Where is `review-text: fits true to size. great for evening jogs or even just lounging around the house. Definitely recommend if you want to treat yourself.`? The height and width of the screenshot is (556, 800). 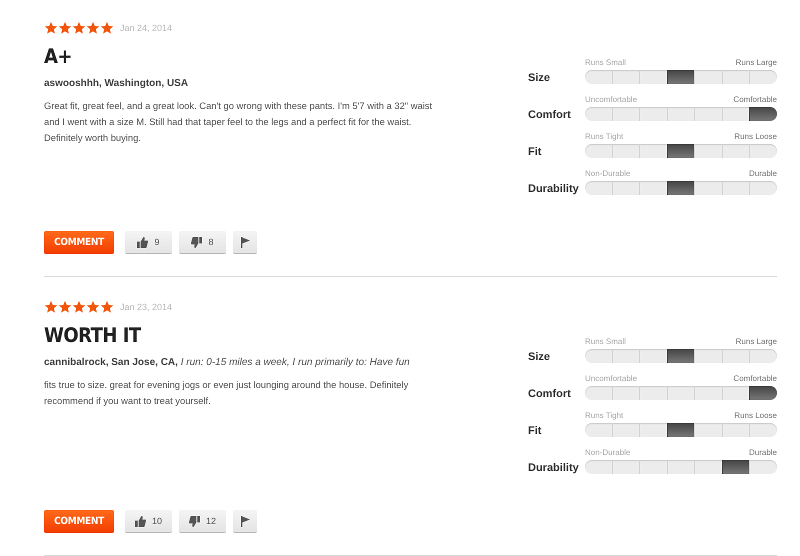 review-text: fits true to size. great for evening jogs or even just lounging around the house. Definitely recommend if you want to treat yourself. is located at coordinates (227, 393).